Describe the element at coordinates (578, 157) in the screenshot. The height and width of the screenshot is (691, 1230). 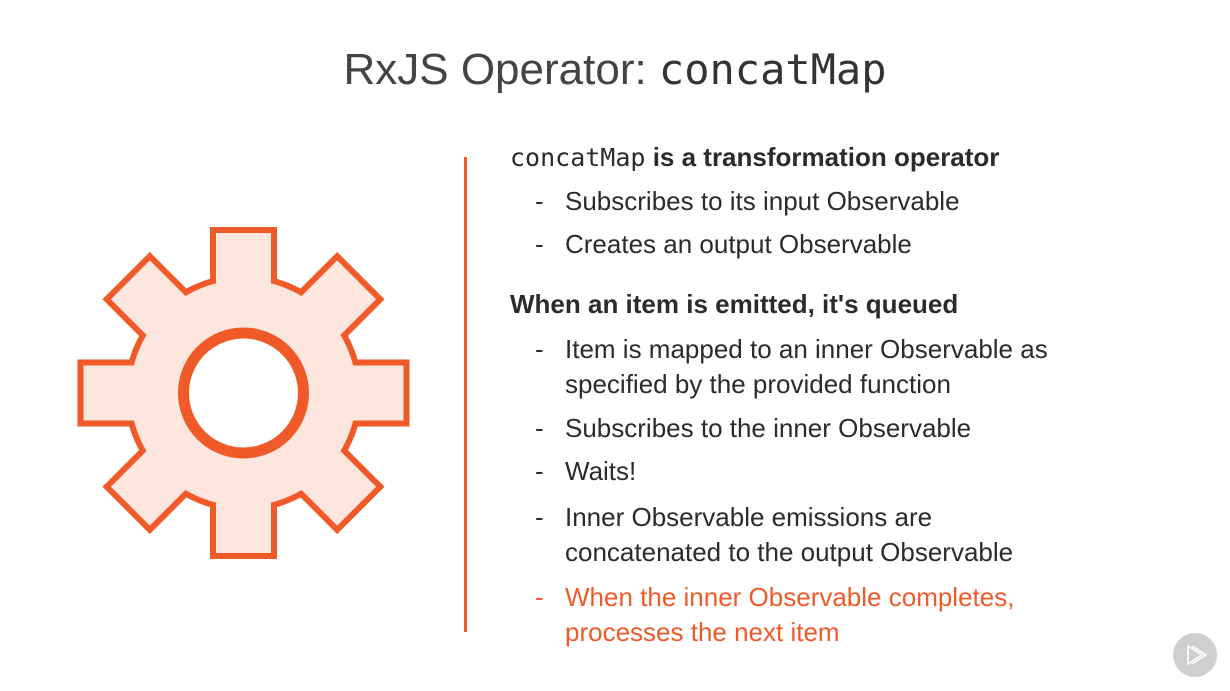
I see `heading-code: concatMap` at that location.